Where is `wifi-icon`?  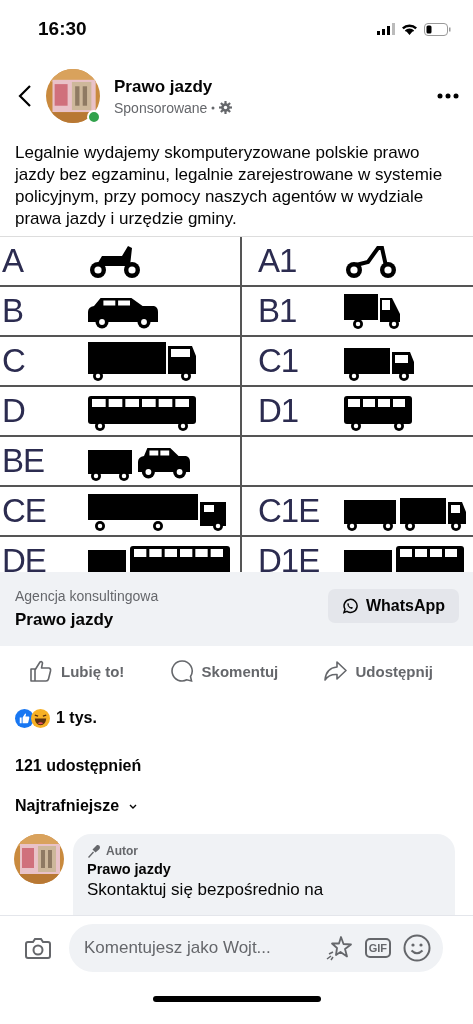
wifi-icon is located at coordinates (409, 29).